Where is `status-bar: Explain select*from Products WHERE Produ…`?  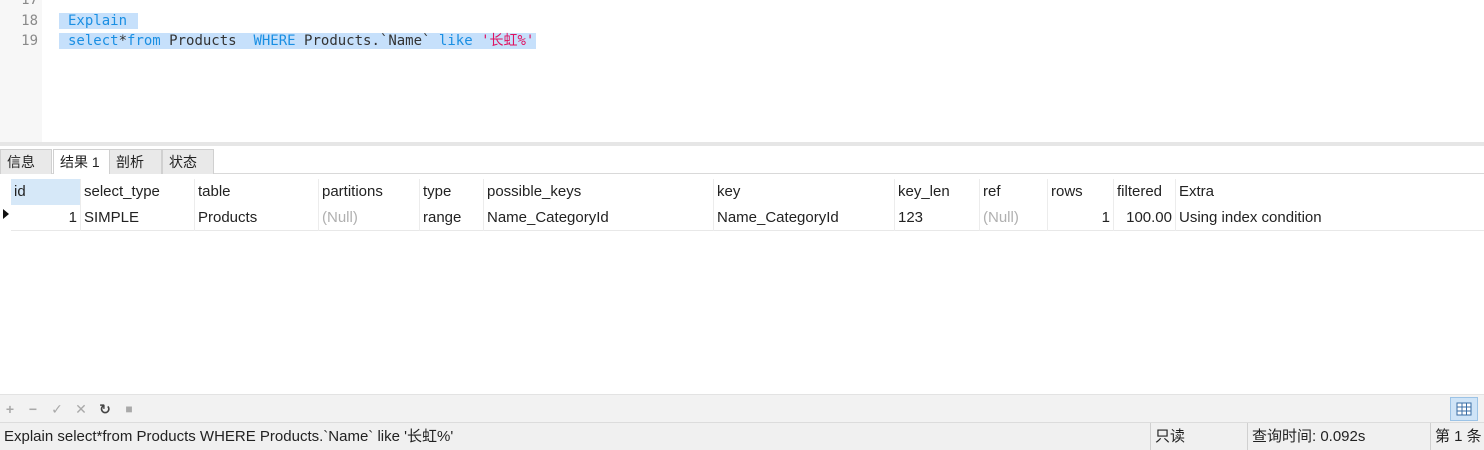
status-bar: Explain select*from Products WHERE Produ… is located at coordinates (742, 436).